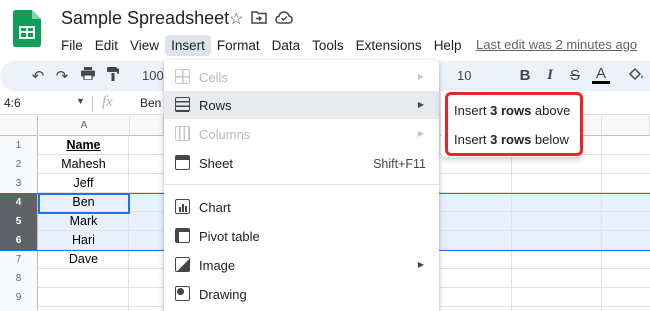 This screenshot has width=650, height=311. I want to click on menu-item-cells: Cells ▶, so click(301, 77).